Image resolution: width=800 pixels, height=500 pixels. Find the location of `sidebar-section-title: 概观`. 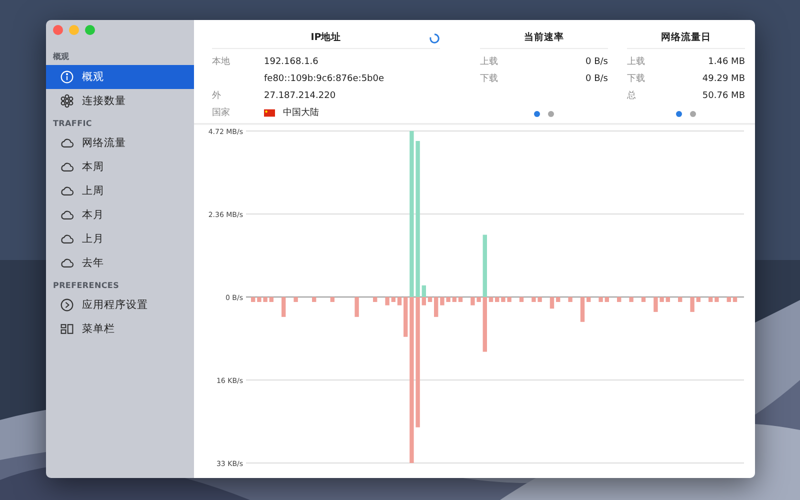

sidebar-section-title: 概观 is located at coordinates (61, 57).